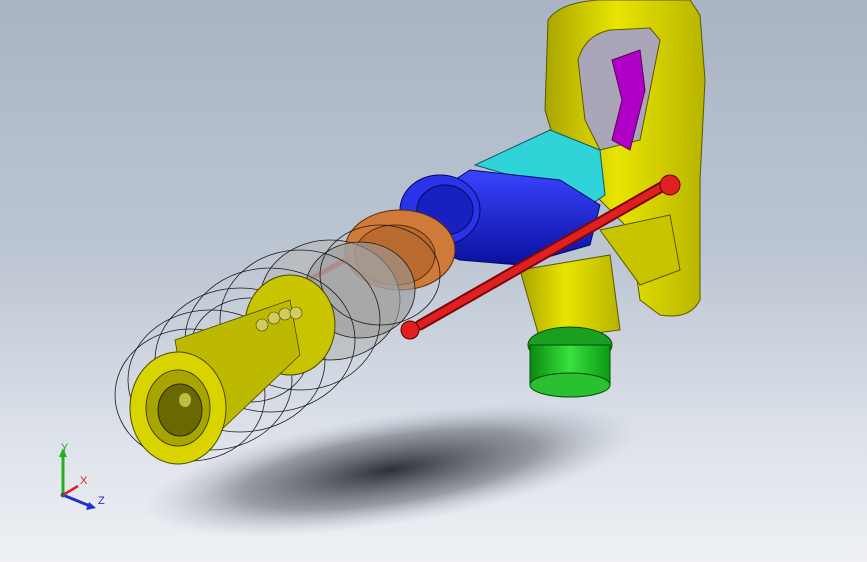  Describe the element at coordinates (570, 362) in the screenshot. I see `bushing-part` at that location.